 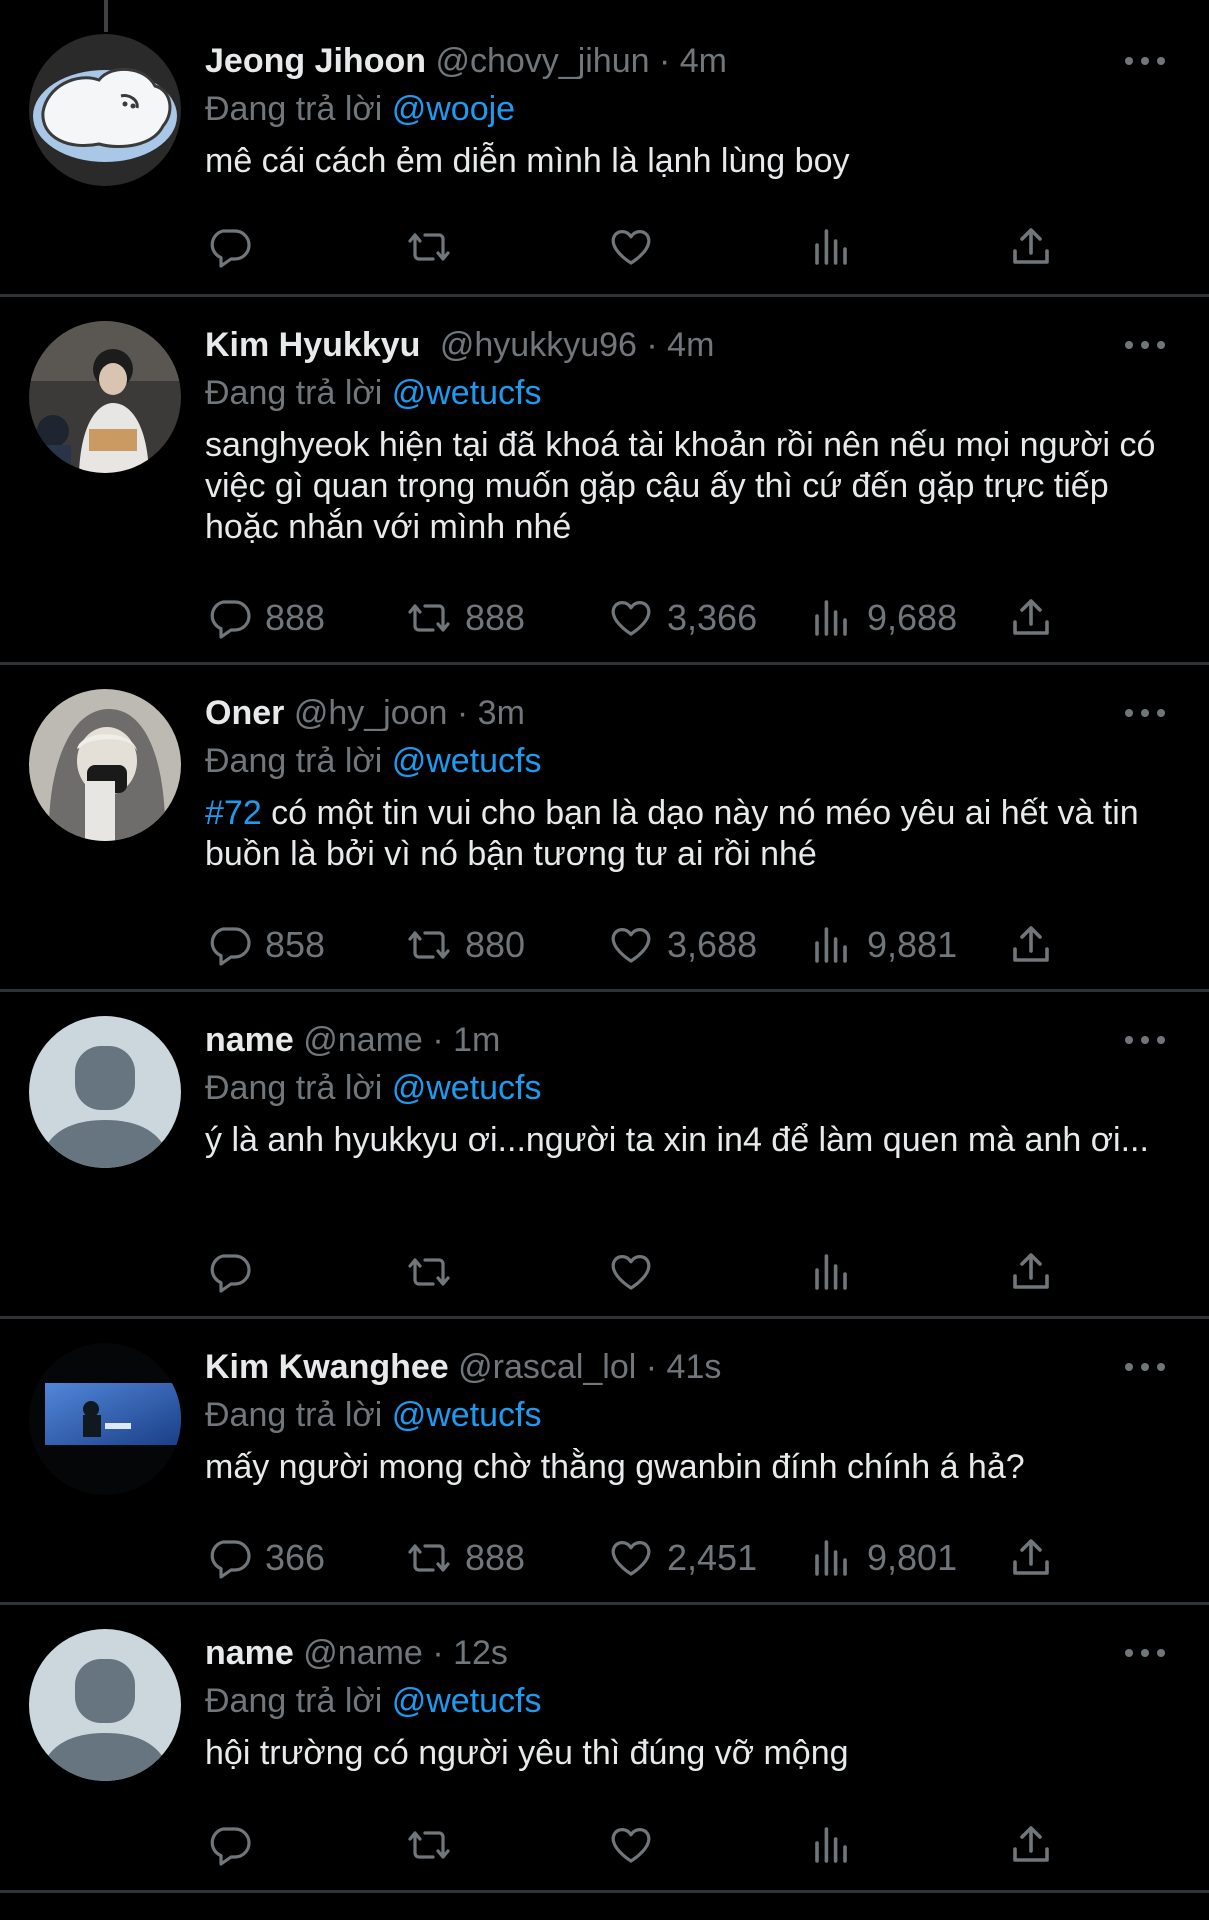 What do you see at coordinates (295, 1557) in the screenshot?
I see `reply-count: 366` at bounding box center [295, 1557].